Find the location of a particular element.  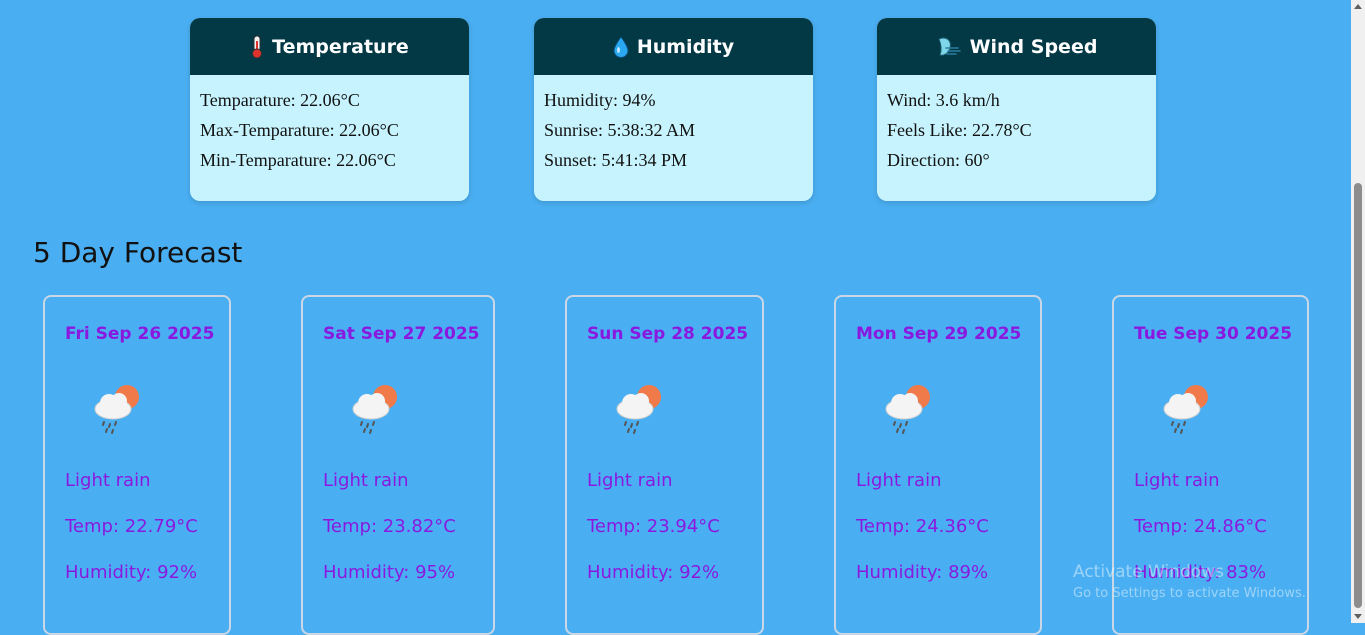

scroll-down-arrow-icon is located at coordinates (1358, 616).